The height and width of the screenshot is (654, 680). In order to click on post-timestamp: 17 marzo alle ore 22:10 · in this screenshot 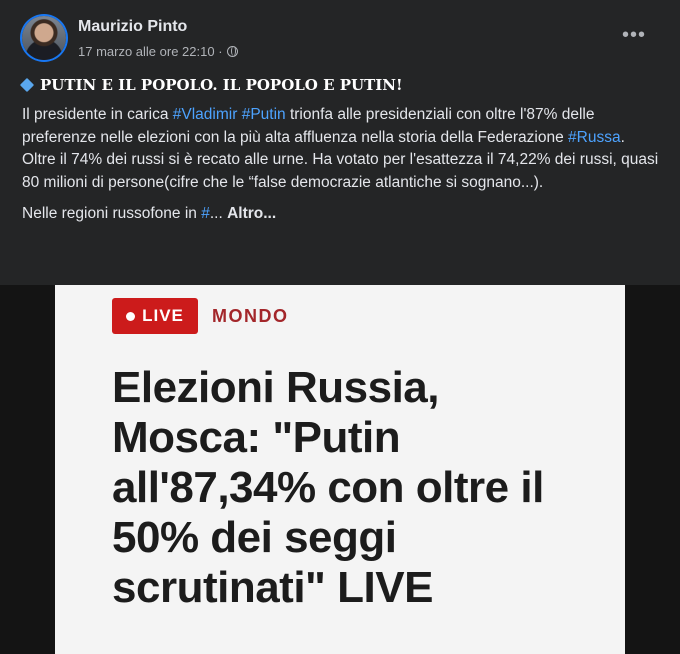, I will do `click(150, 51)`.